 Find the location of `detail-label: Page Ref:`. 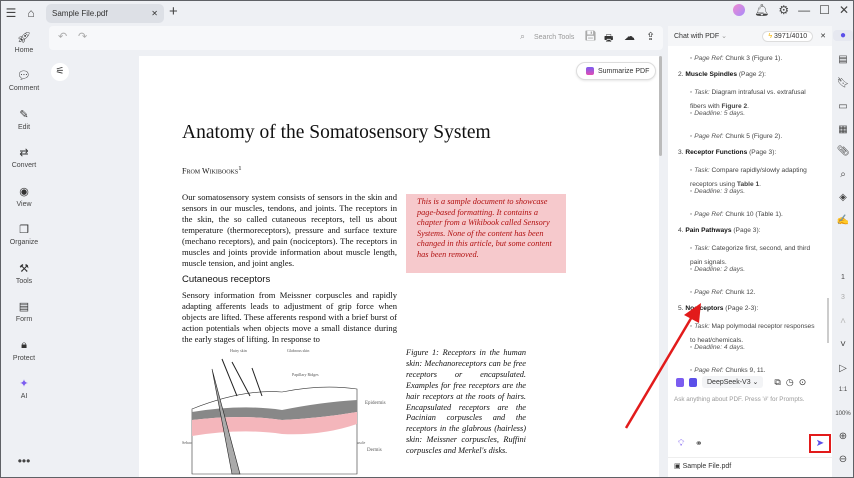

detail-label: Page Ref: is located at coordinates (709, 292).